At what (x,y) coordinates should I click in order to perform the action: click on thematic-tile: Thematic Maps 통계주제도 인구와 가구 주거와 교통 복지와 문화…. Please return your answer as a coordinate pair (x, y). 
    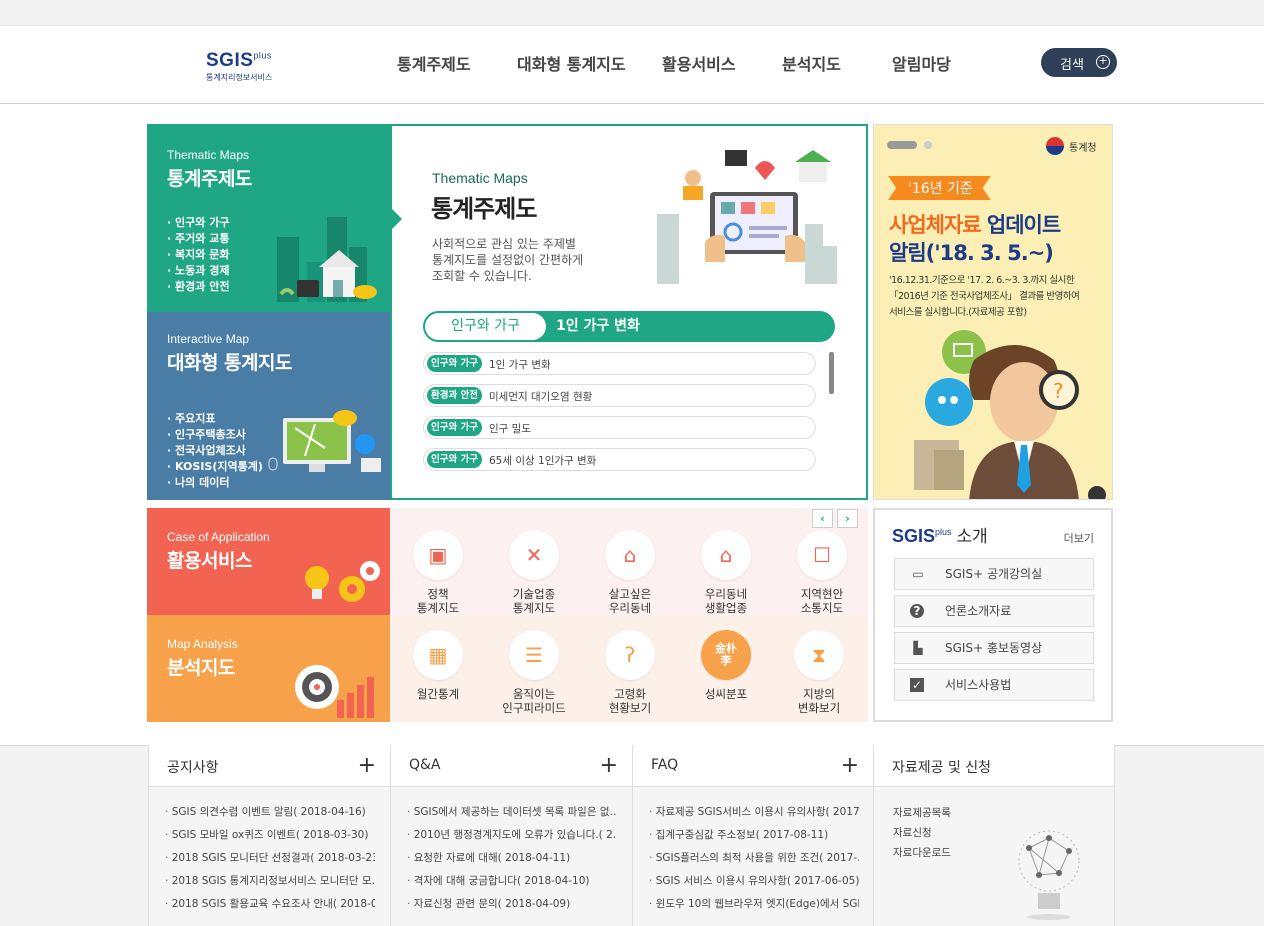
    Looking at the image, I should click on (268, 218).